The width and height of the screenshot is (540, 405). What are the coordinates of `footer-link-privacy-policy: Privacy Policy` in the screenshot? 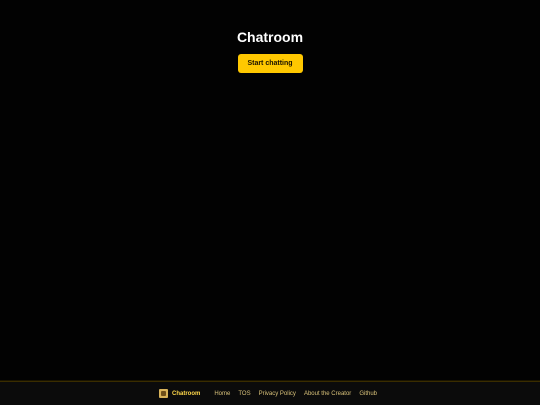 It's located at (277, 394).